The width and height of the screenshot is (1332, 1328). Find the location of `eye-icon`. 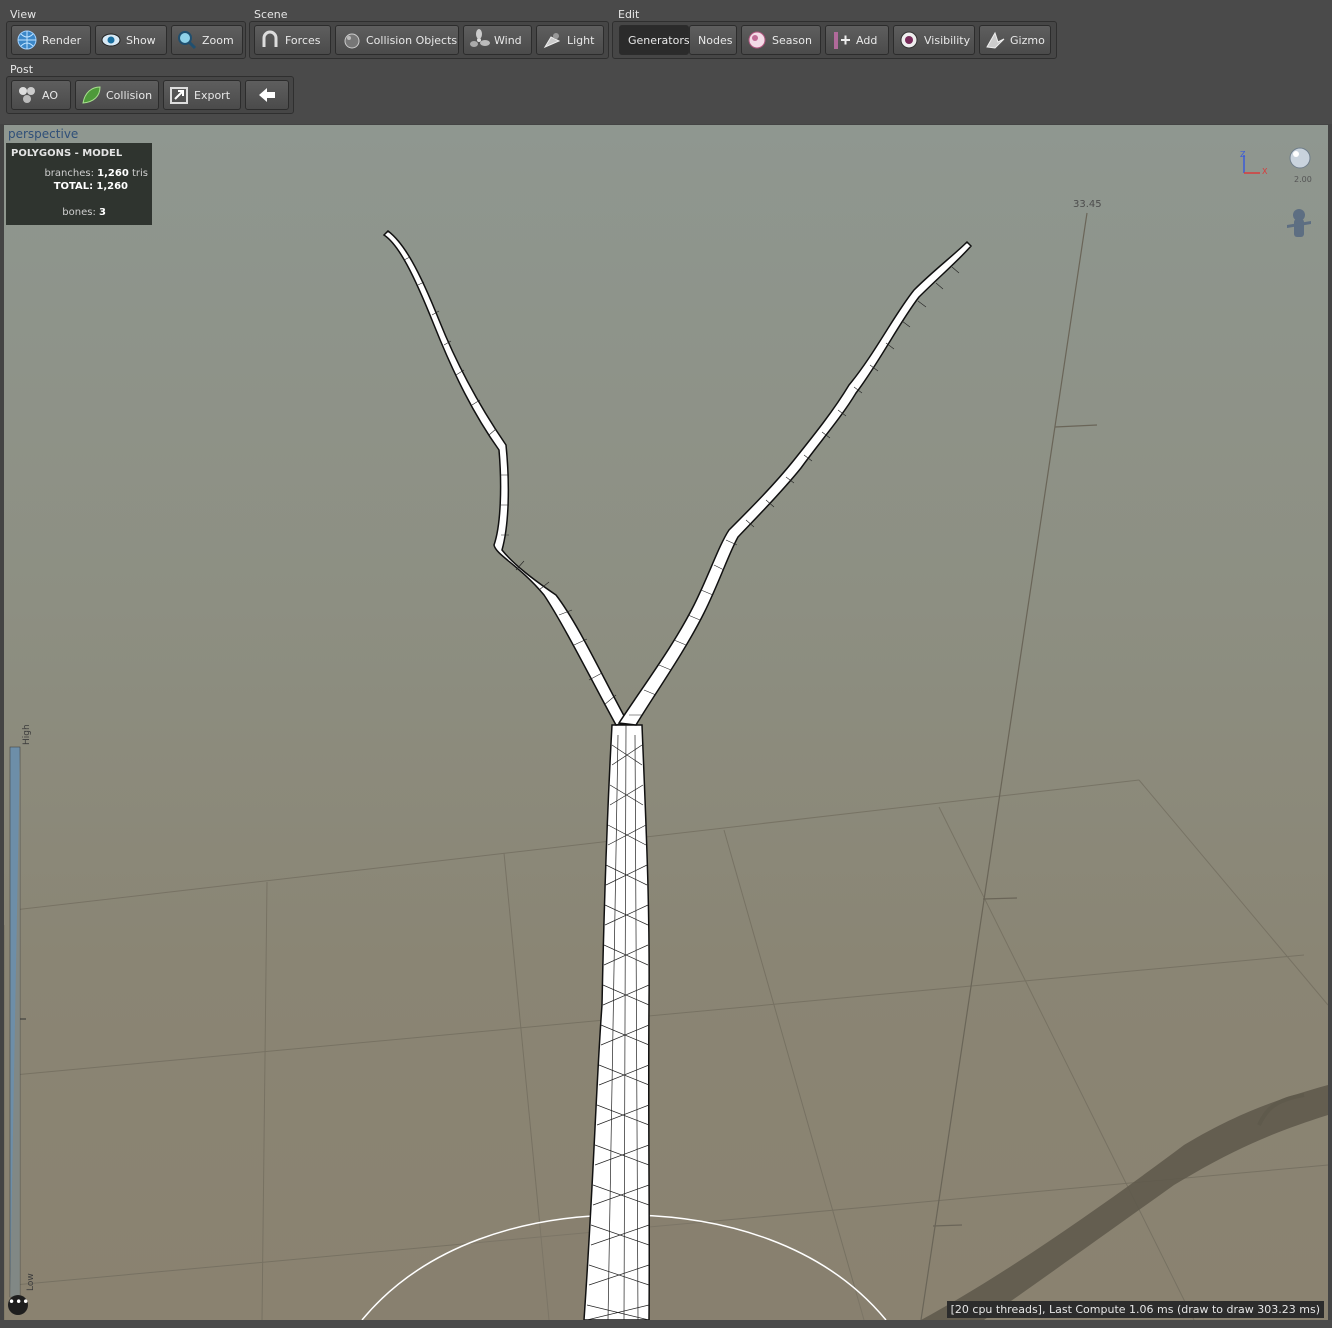

eye-icon is located at coordinates (111, 40).